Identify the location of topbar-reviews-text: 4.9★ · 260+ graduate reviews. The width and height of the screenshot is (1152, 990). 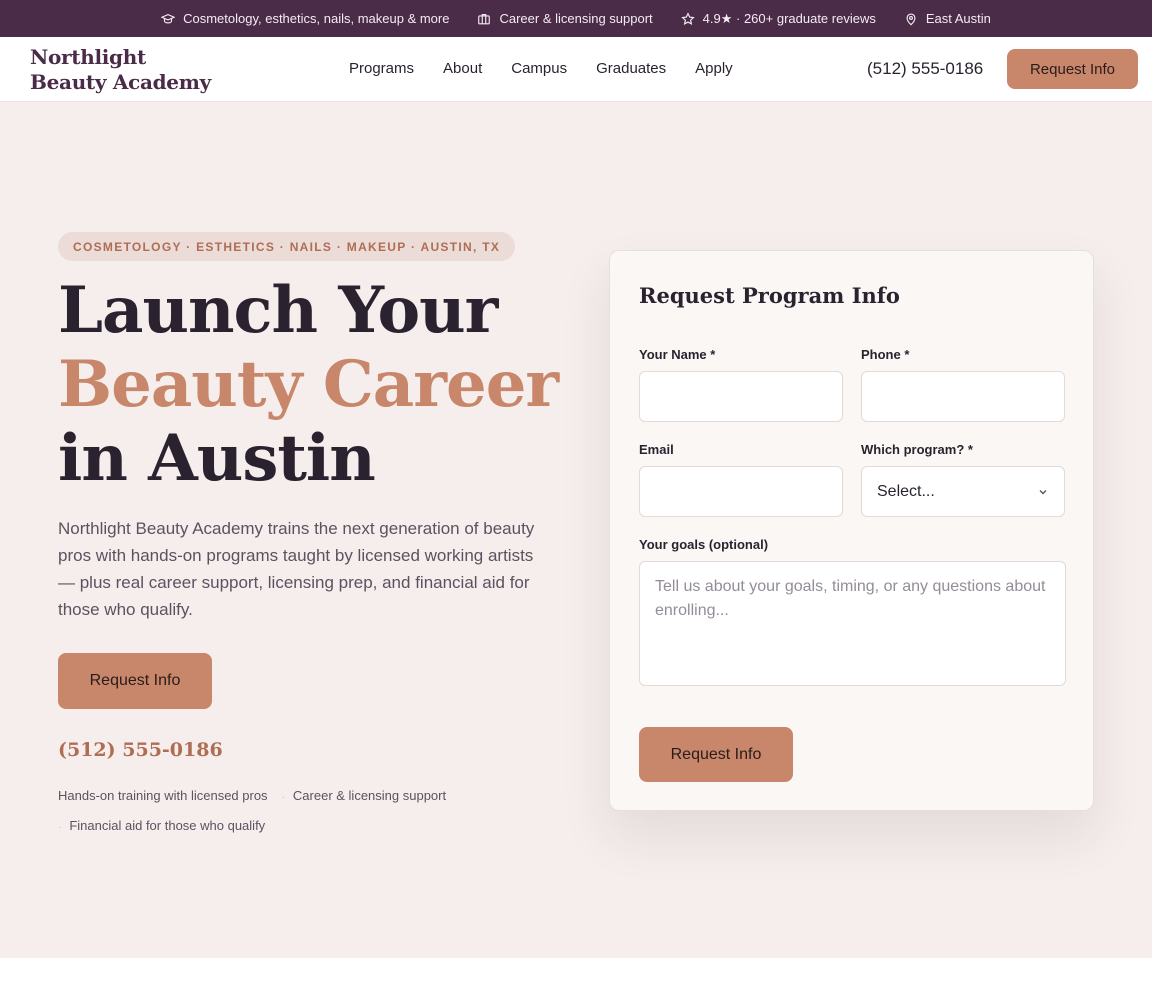
(789, 18).